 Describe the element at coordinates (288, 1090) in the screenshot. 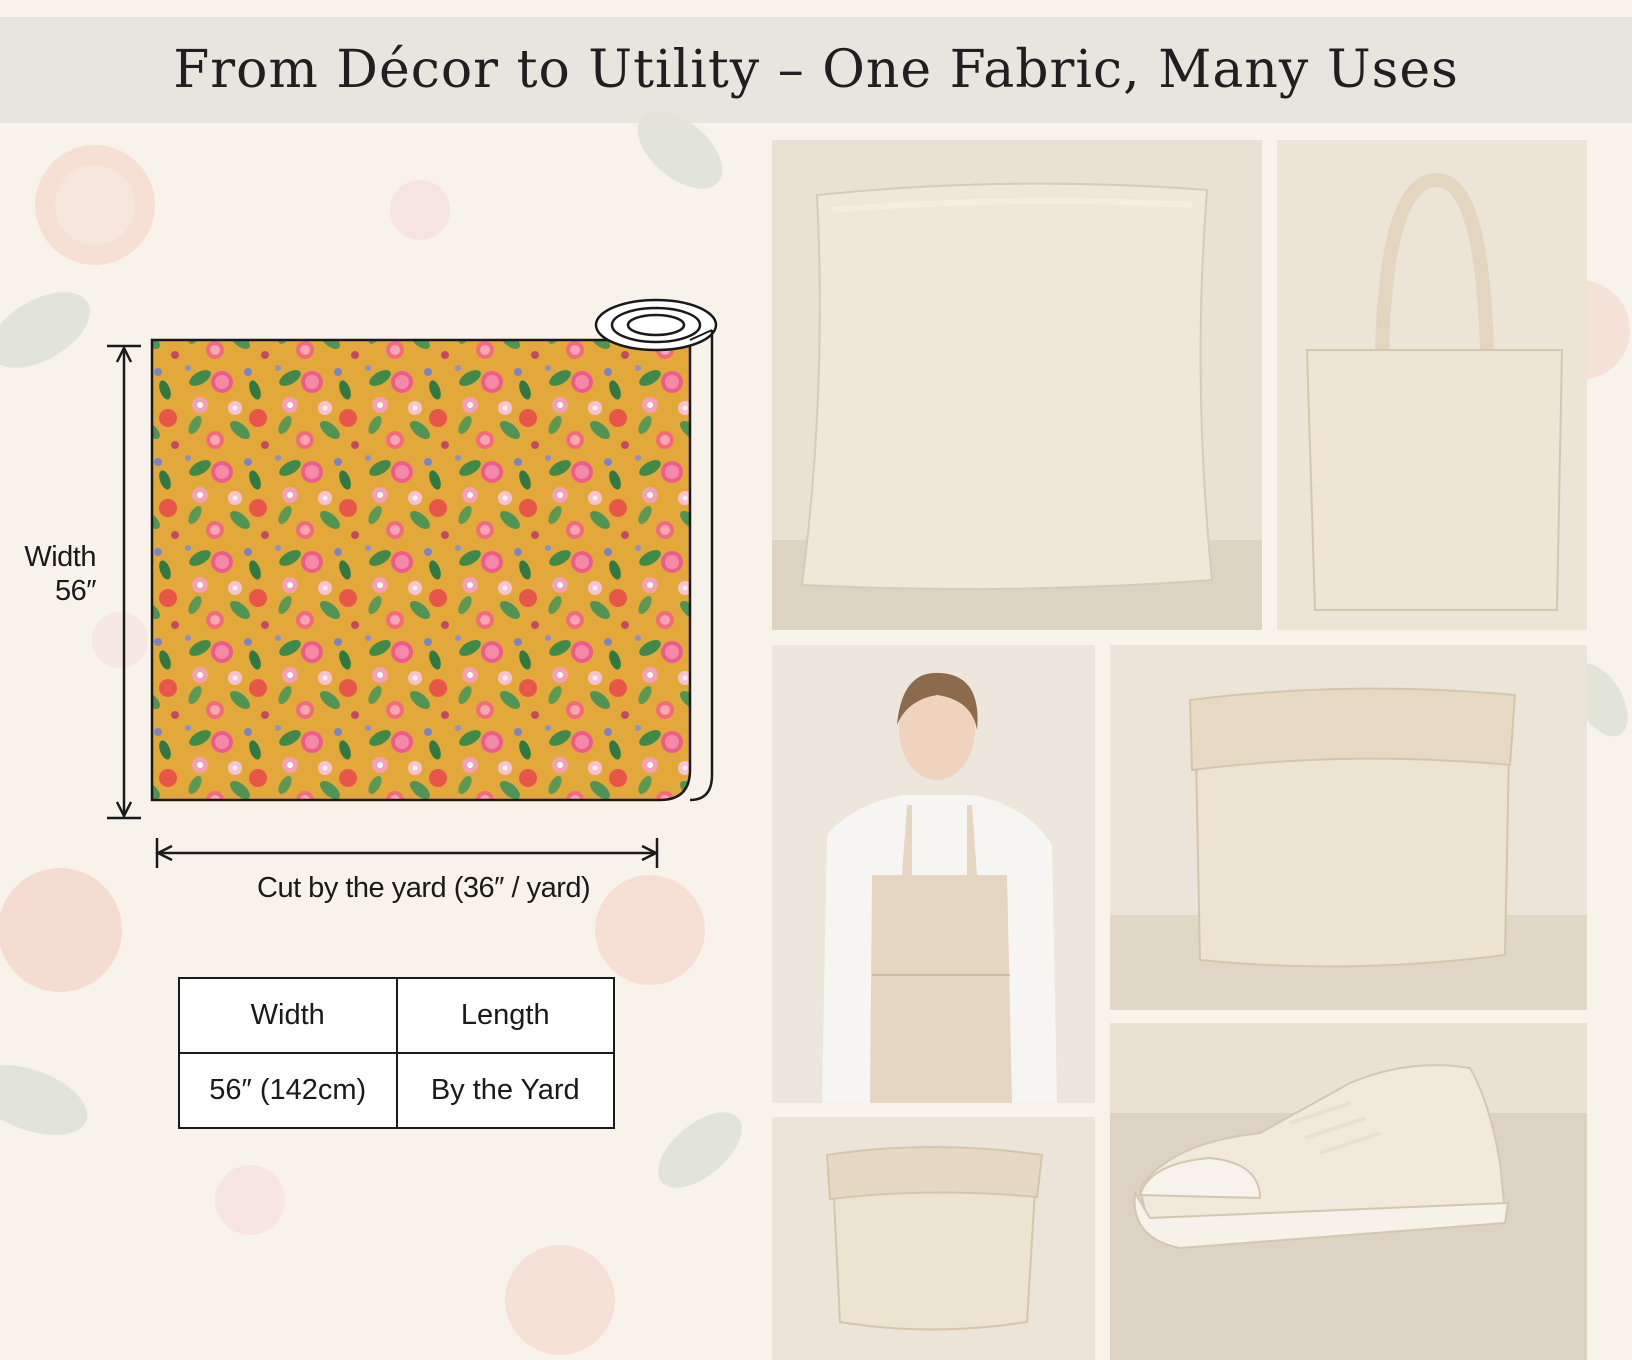

I see `spec-value-width: 56″ (142cm)` at that location.